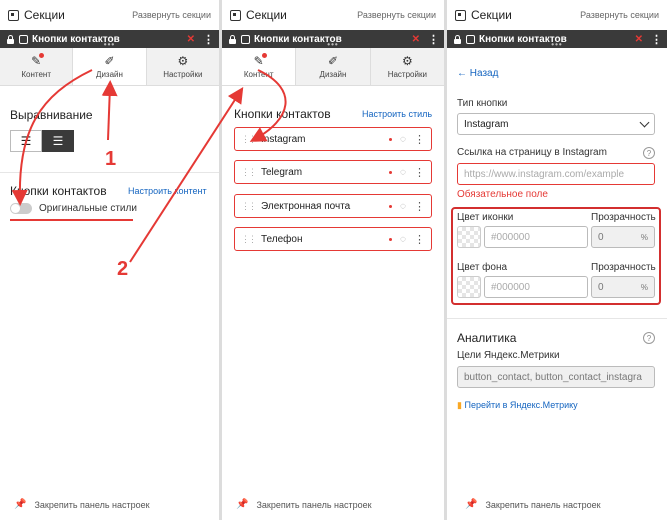 Image resolution: width=667 pixels, height=520 pixels. What do you see at coordinates (536, 287) in the screenshot?
I see `bg-color-input: #000000` at bounding box center [536, 287].